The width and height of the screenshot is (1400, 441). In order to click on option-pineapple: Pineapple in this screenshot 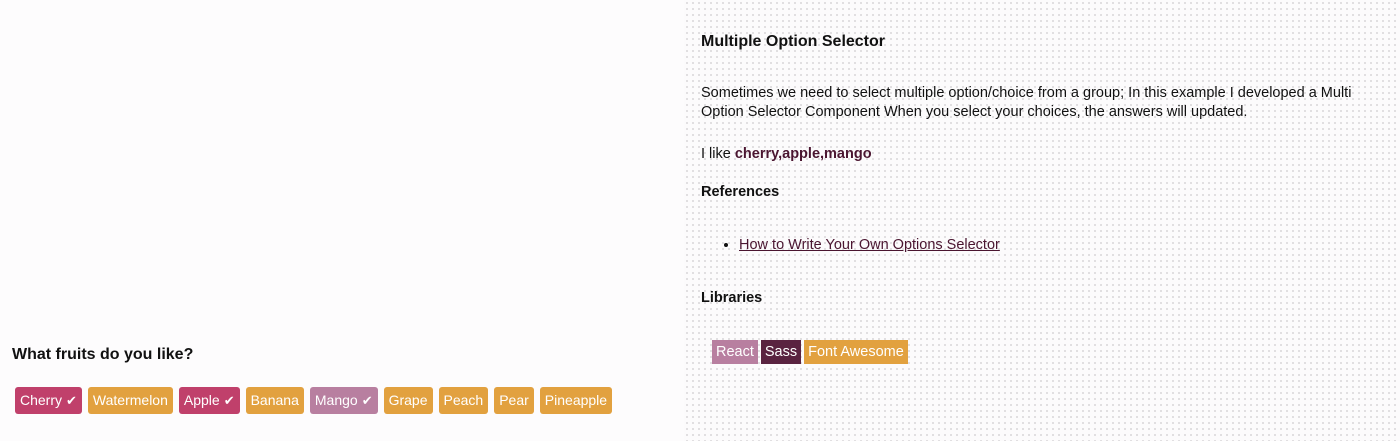, I will do `click(576, 400)`.